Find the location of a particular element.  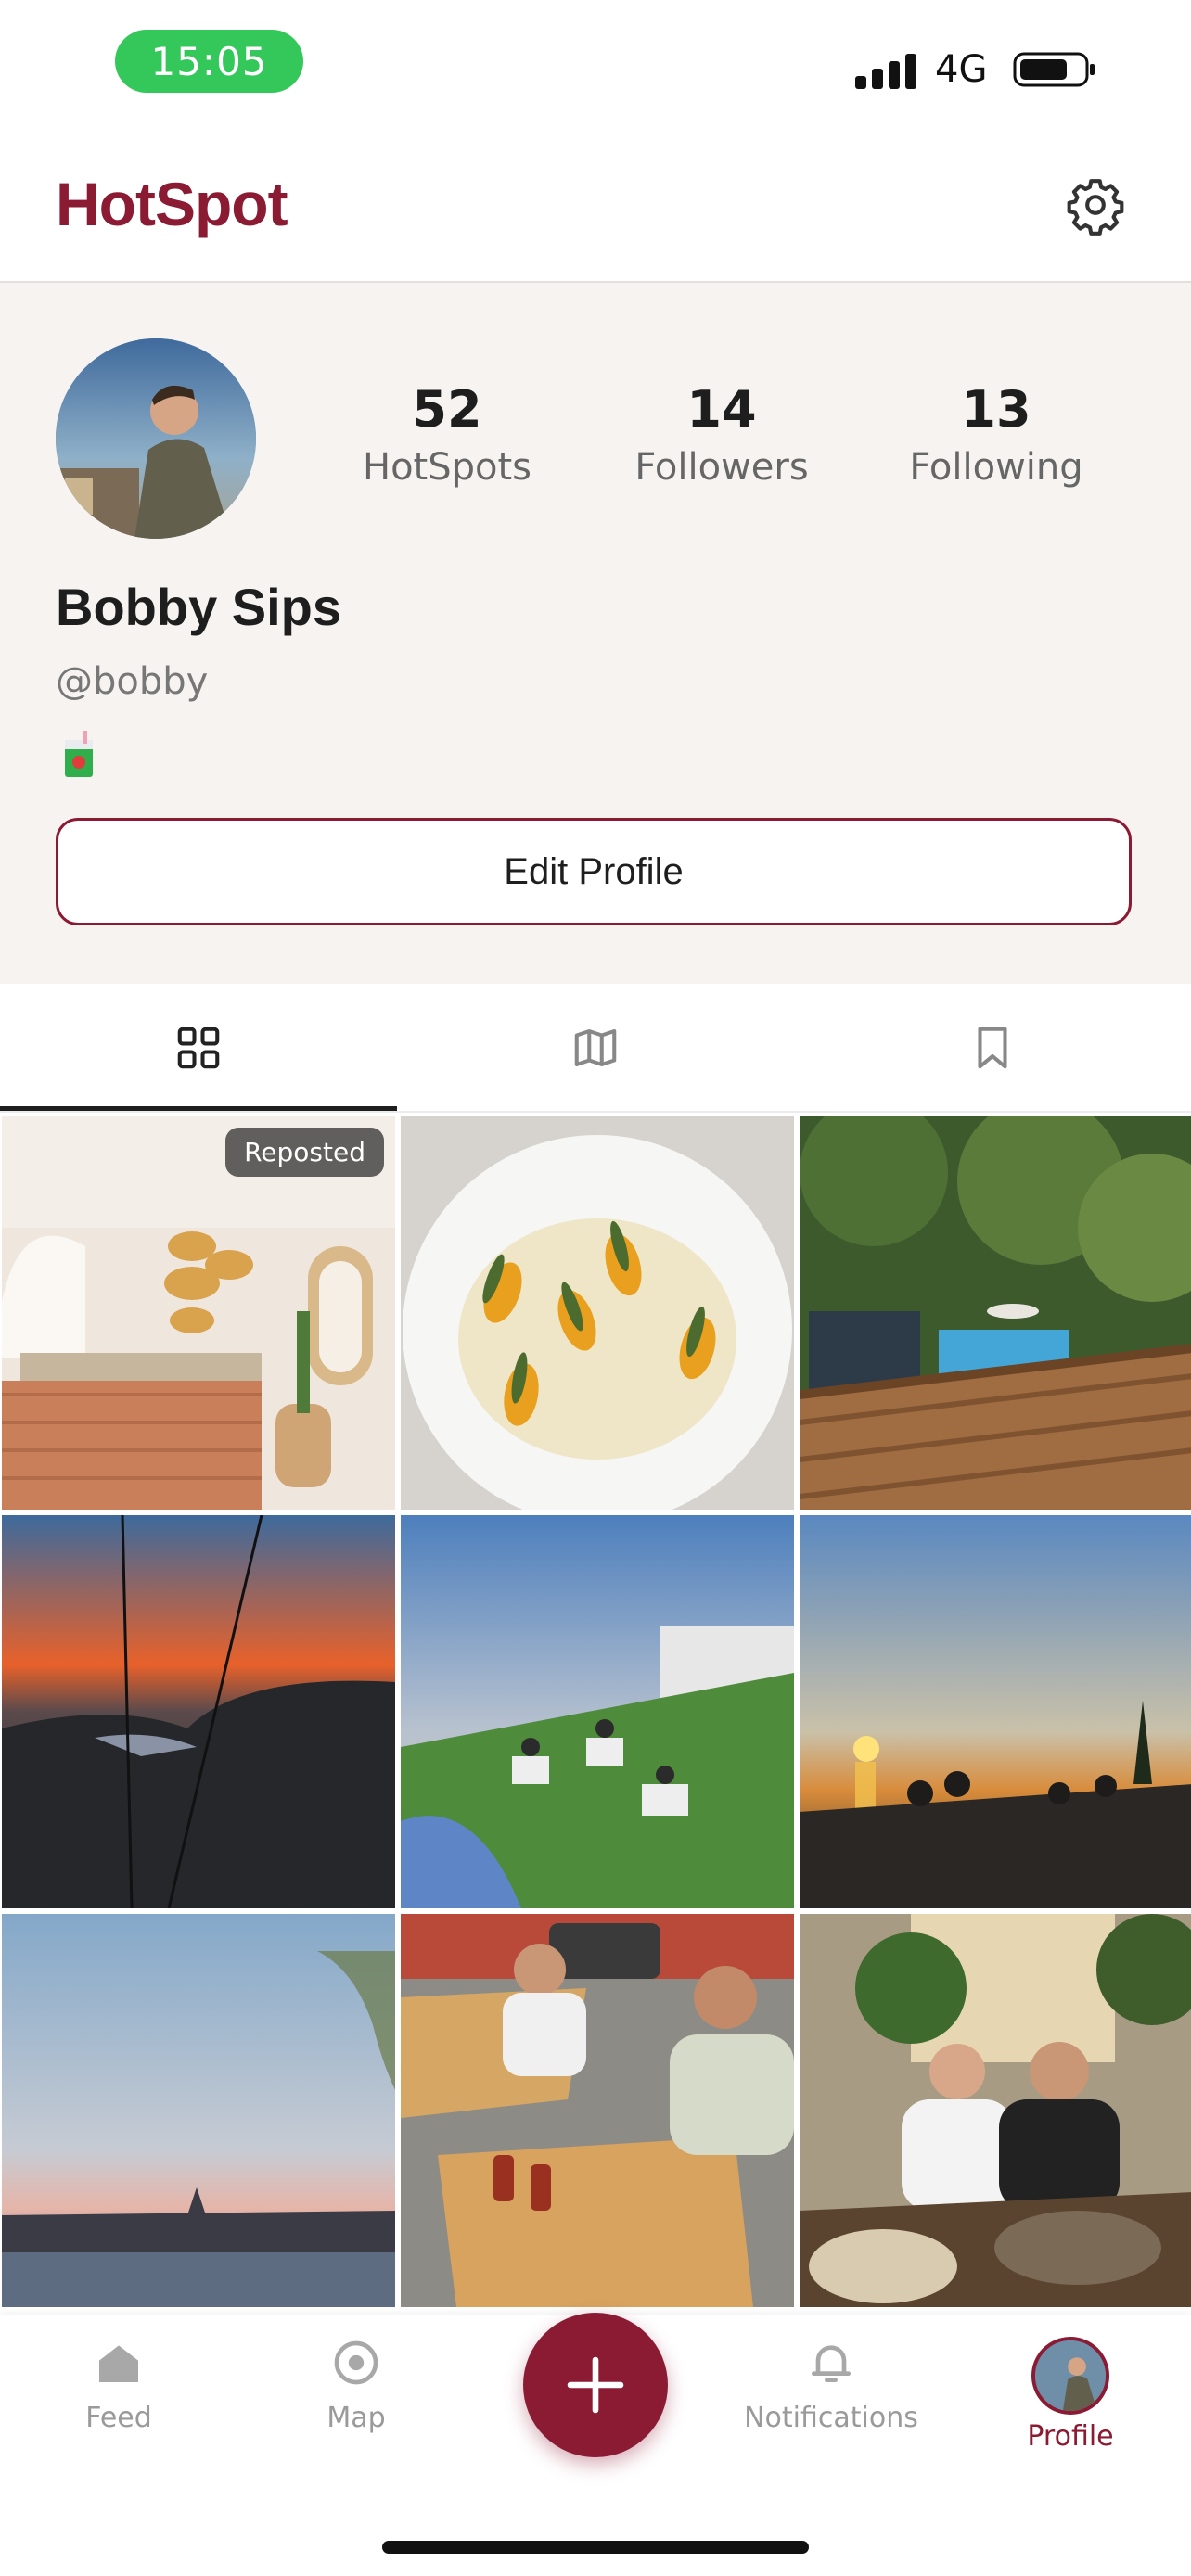

edit-profile-button: Edit Profile is located at coordinates (594, 871).